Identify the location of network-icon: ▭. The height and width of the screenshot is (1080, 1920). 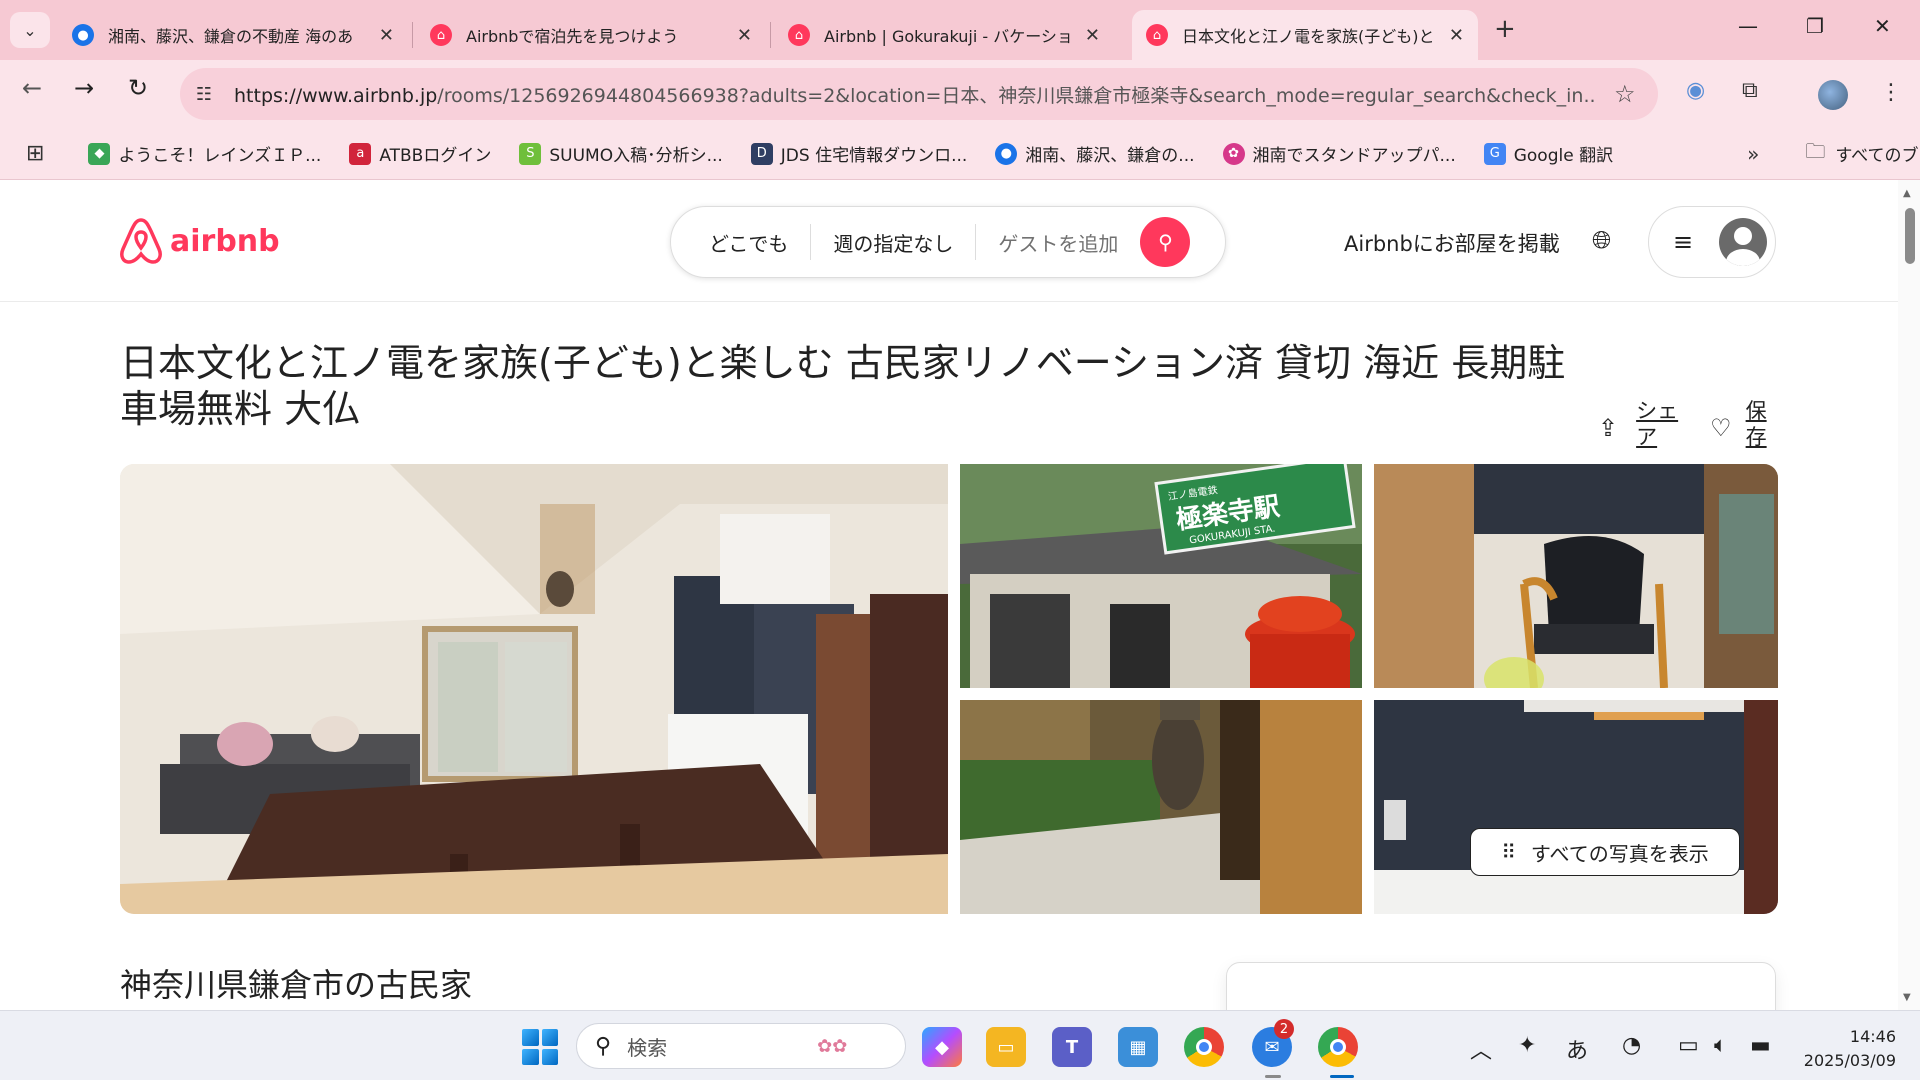
(1688, 1045).